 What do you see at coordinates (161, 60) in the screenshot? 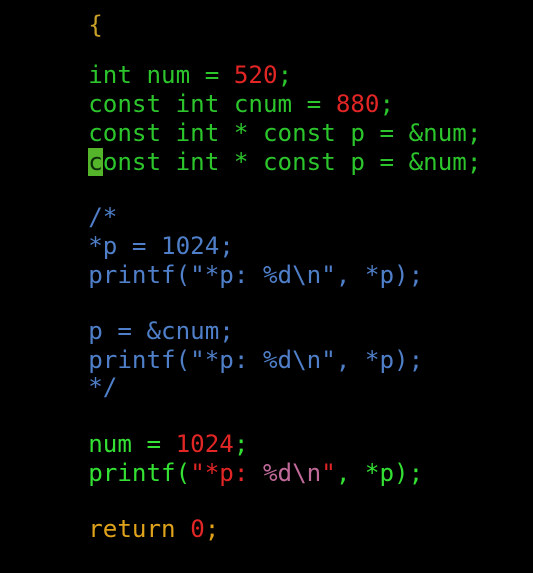
I see `code-line-1: int num = 520;` at bounding box center [161, 60].